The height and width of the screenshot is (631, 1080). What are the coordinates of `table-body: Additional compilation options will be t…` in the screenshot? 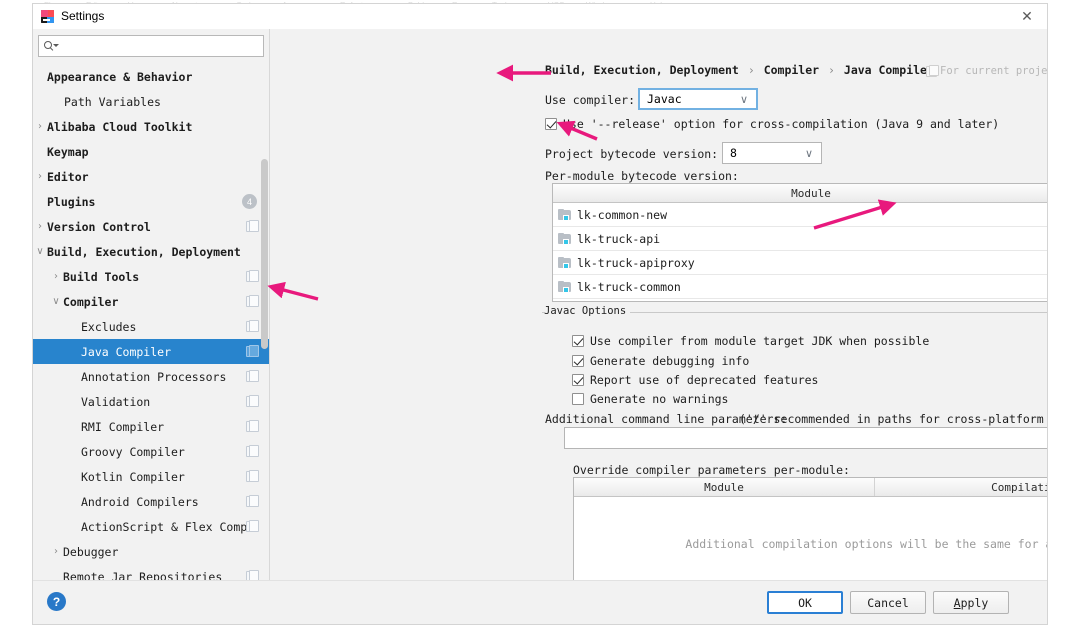 It's located at (810, 538).